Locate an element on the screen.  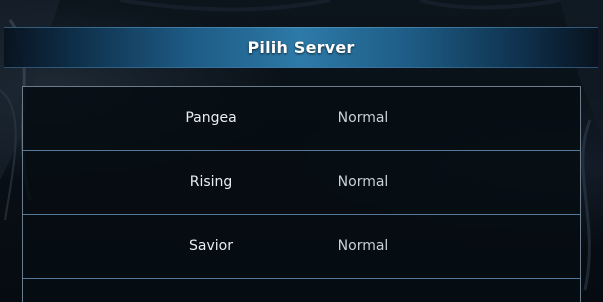
server-name: Pangea is located at coordinates (211, 118).